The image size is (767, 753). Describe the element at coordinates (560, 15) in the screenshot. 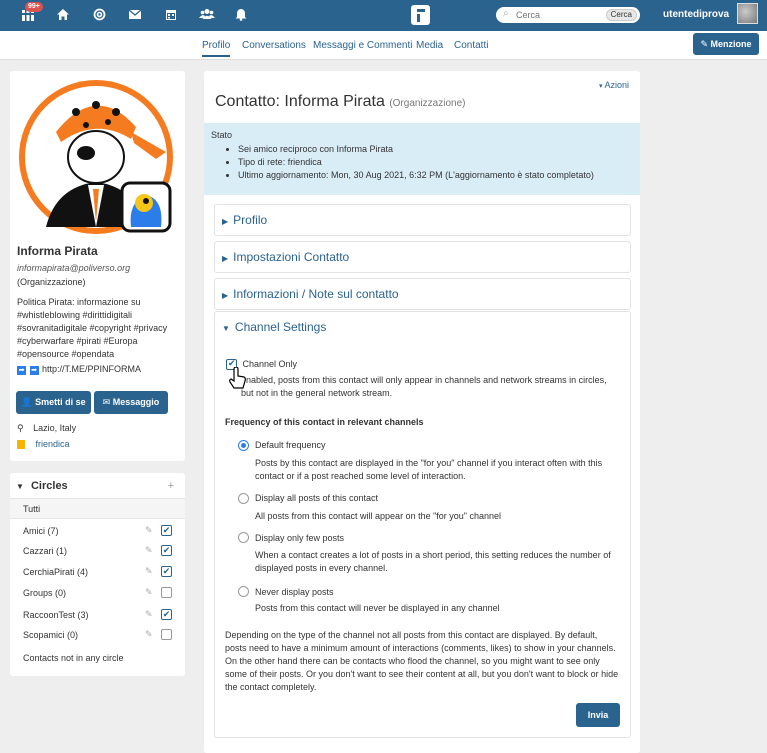

I see `search-input` at that location.